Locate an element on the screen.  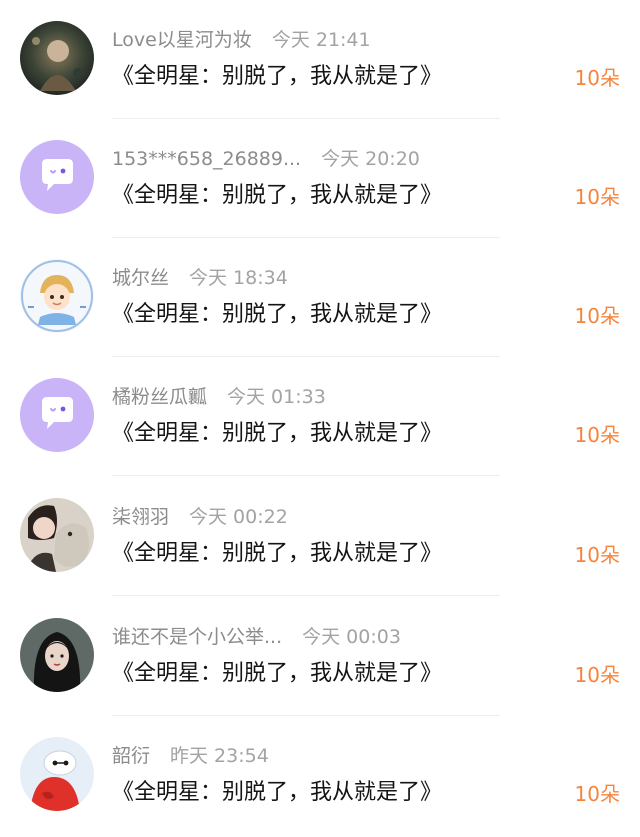
cartoon-boy-avatar-icon is located at coordinates (57, 296).